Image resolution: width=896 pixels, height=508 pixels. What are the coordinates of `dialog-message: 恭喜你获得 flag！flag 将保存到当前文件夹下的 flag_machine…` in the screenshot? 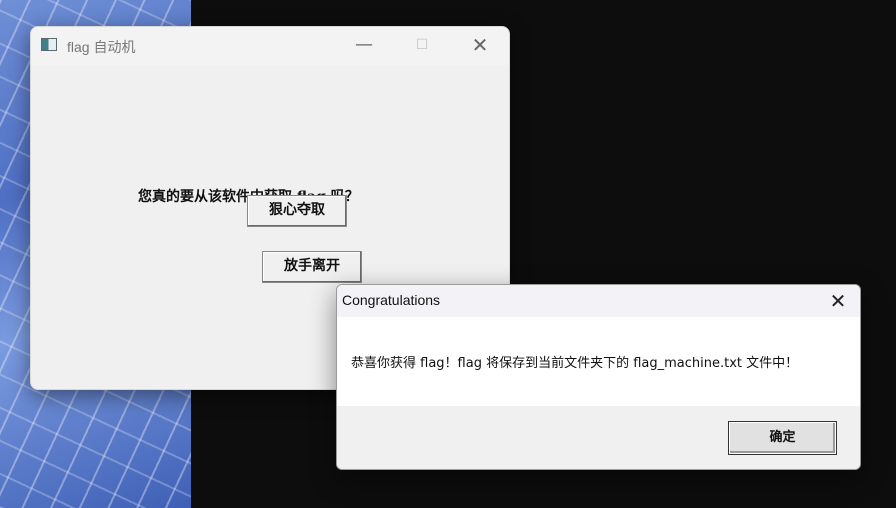 It's located at (575, 363).